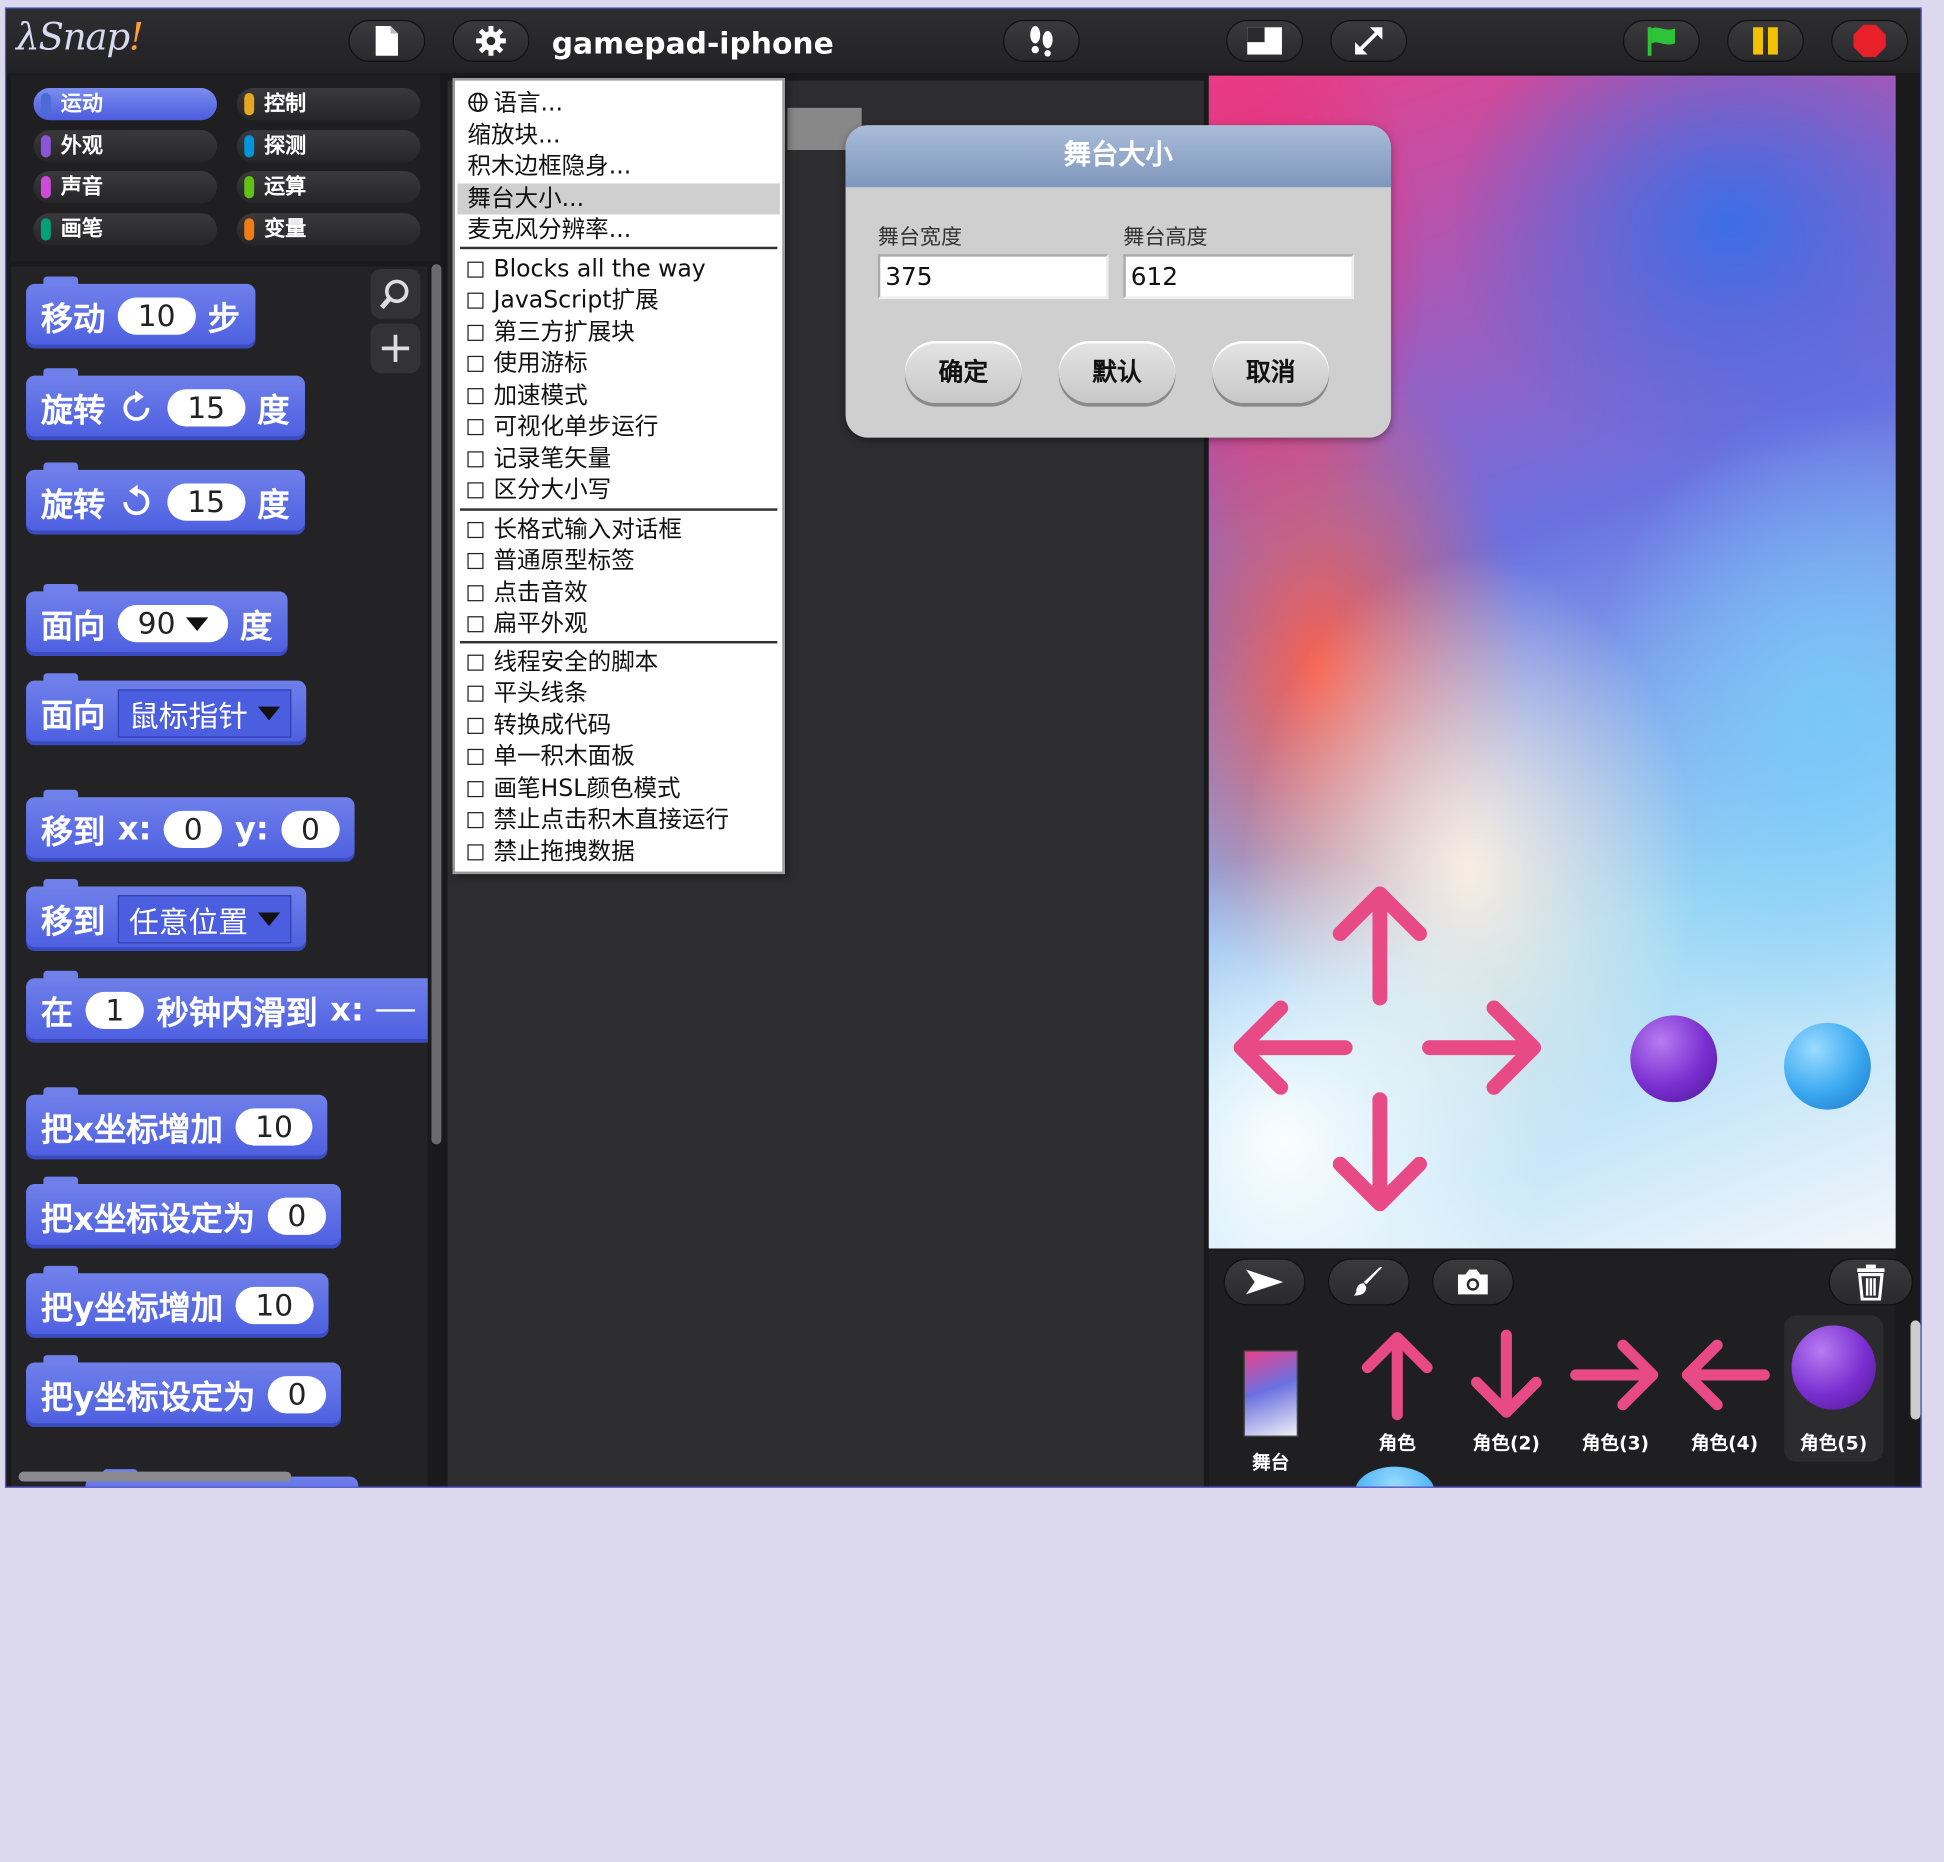  I want to click on default-button: 默认, so click(1117, 371).